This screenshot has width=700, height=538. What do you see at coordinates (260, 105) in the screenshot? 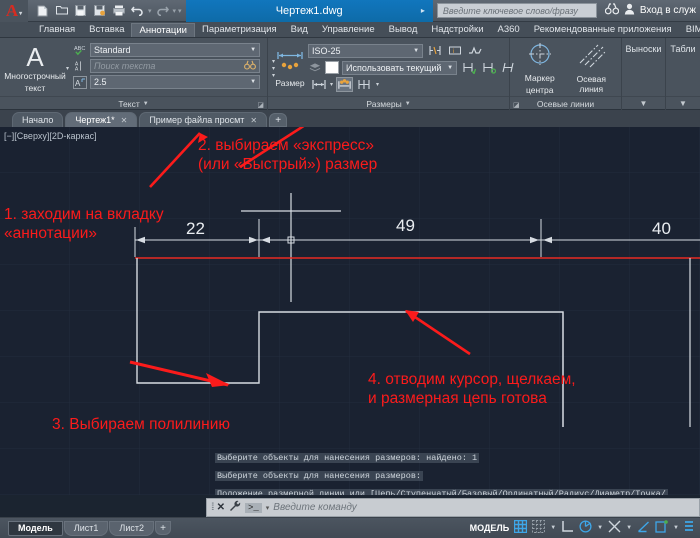
I see `text-dialog-launcher-icon: ◪` at bounding box center [260, 105].